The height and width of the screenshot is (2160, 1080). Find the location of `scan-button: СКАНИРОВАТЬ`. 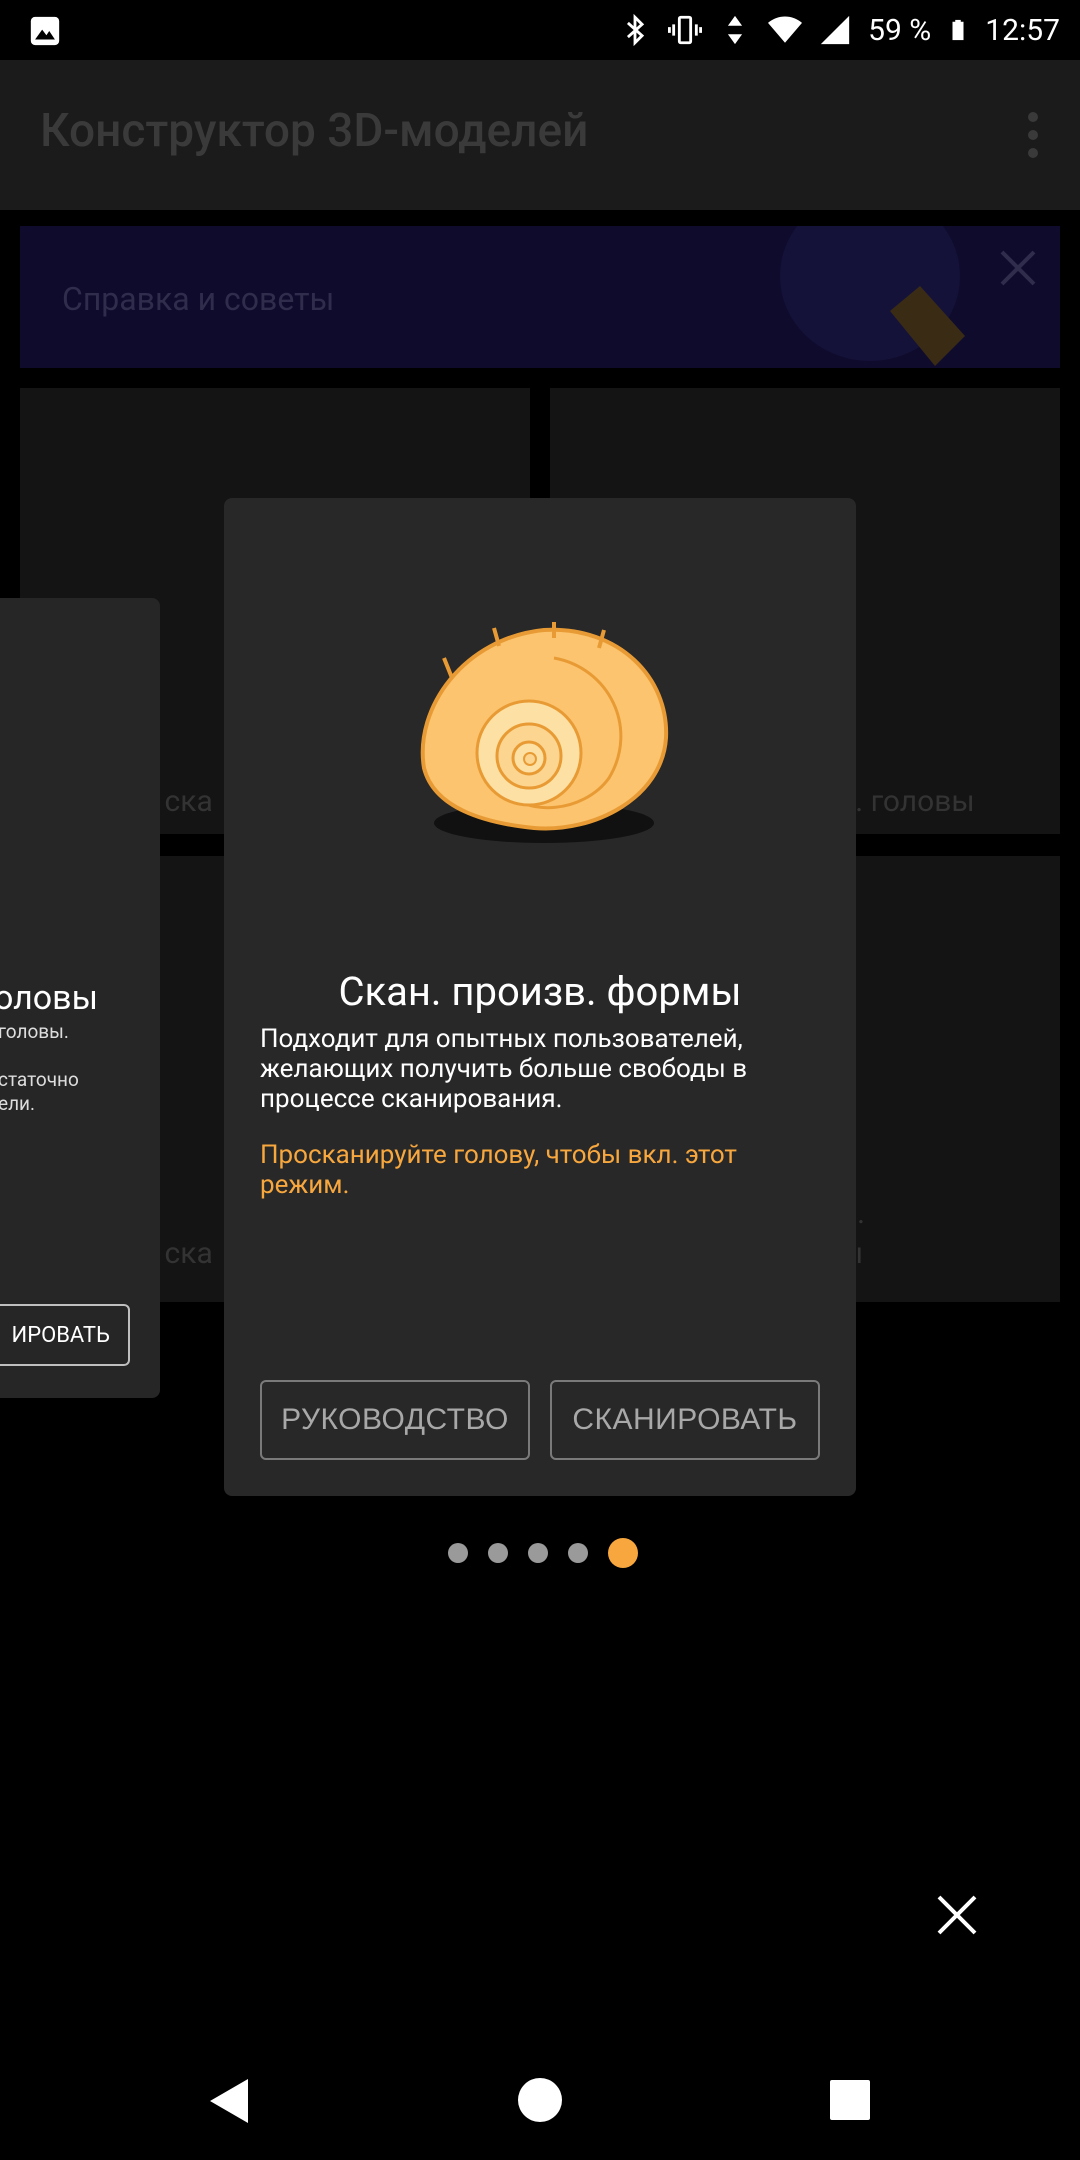

scan-button: СКАНИРОВАТЬ is located at coordinates (685, 1420).